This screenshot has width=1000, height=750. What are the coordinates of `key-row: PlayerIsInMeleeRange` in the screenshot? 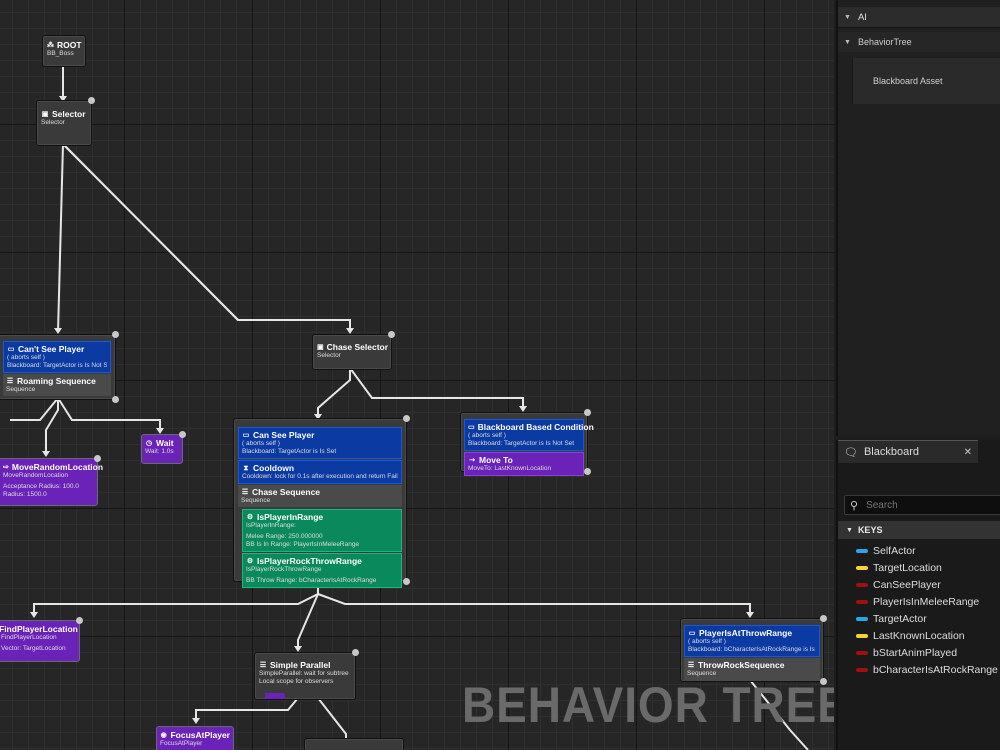 It's located at (919, 601).